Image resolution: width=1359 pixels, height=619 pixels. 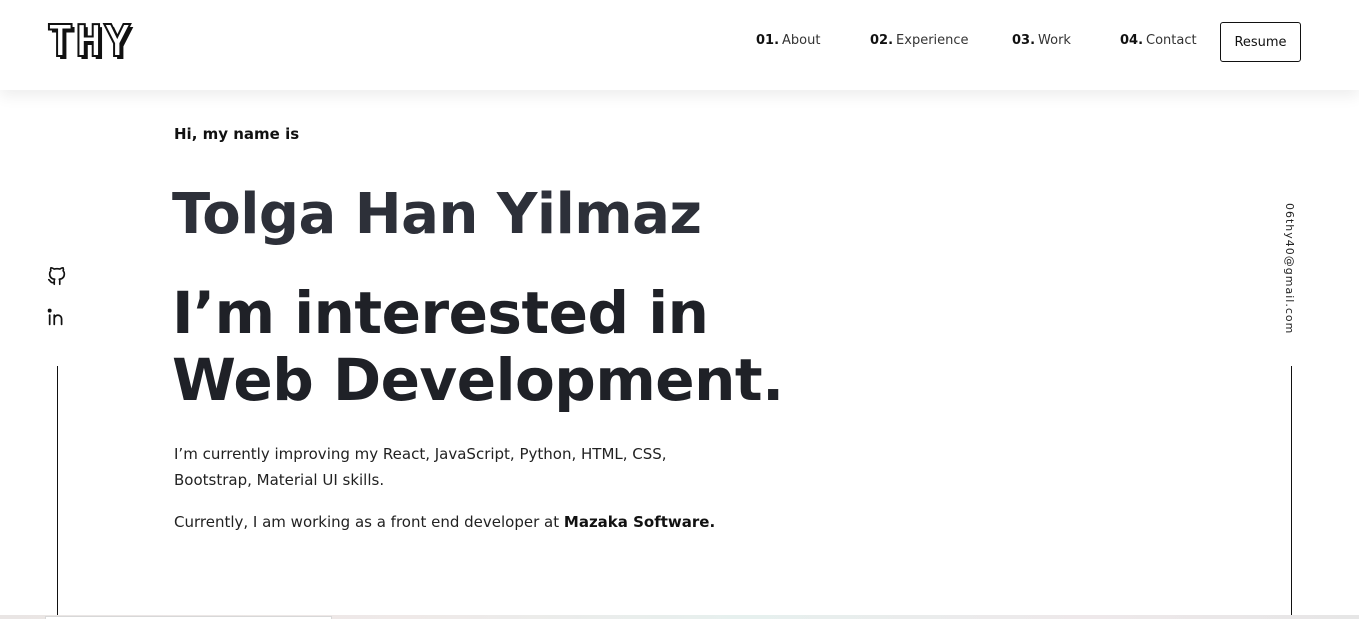 I want to click on nav-number: 01., so click(x=768, y=40).